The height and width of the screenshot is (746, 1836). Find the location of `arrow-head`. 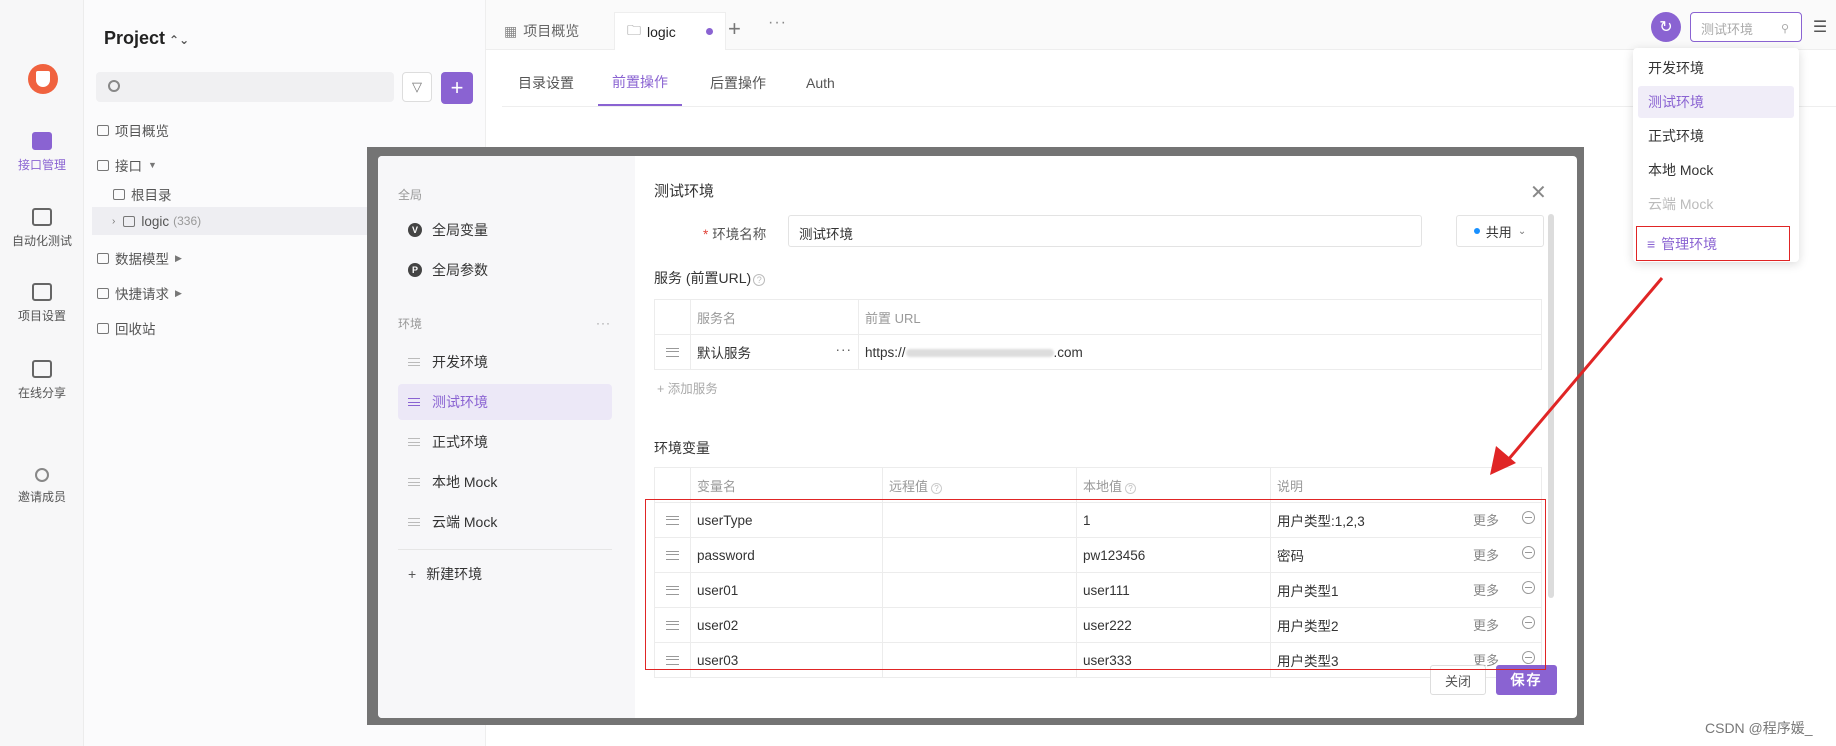

arrow-head is located at coordinates (1503, 460).